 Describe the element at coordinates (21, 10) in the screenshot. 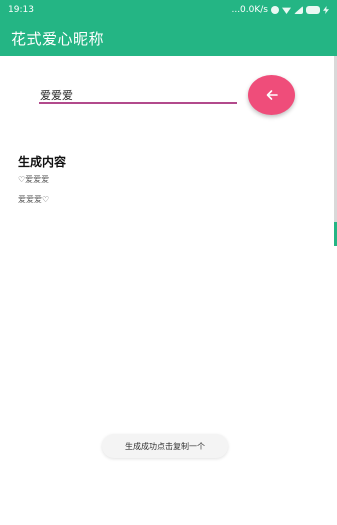

I see `status-time: 19:13` at that location.